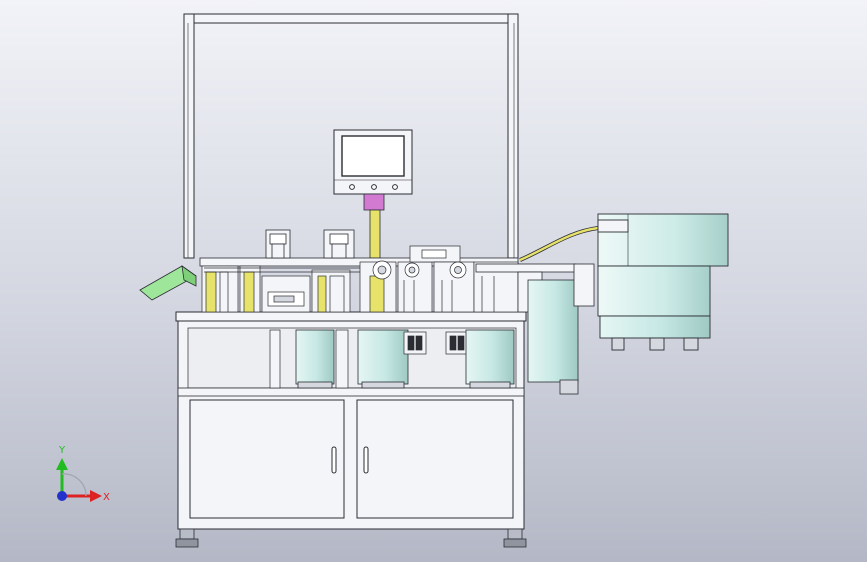 The height and width of the screenshot is (562, 867). I want to click on hmi-mount-column, so click(374, 226).